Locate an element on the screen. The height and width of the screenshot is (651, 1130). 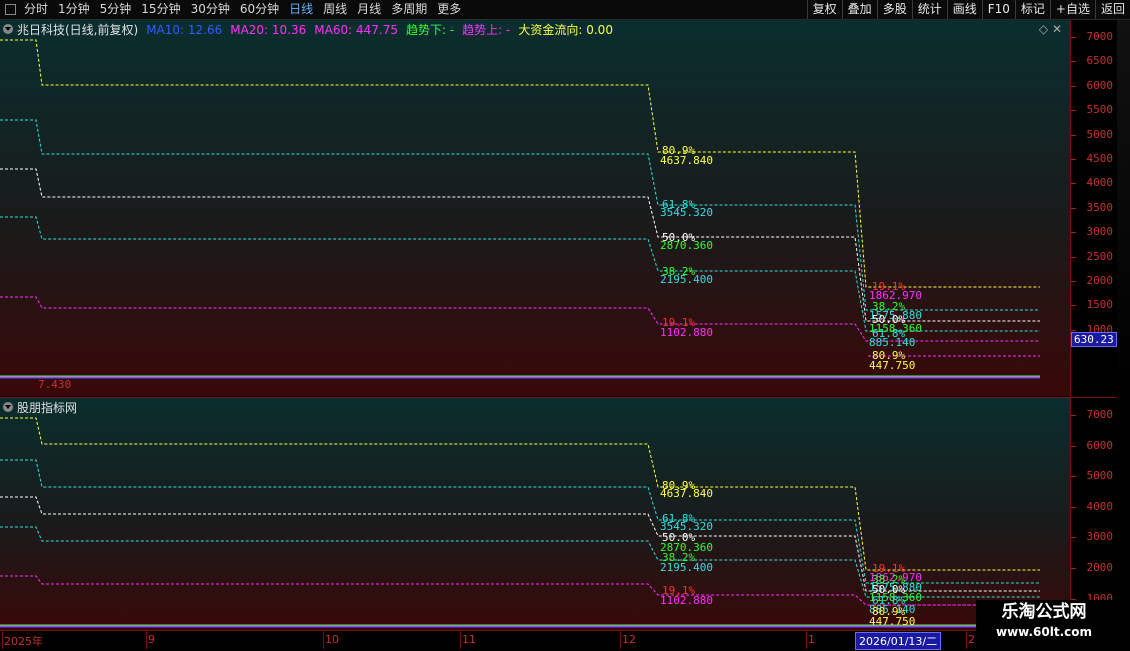
tab-9: 多周期 is located at coordinates (409, 9).